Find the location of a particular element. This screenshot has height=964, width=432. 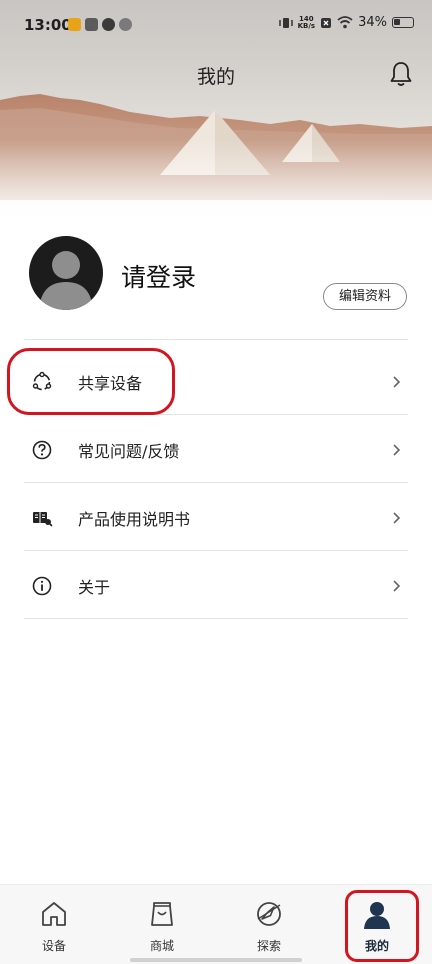

wifi-icon is located at coordinates (345, 22).